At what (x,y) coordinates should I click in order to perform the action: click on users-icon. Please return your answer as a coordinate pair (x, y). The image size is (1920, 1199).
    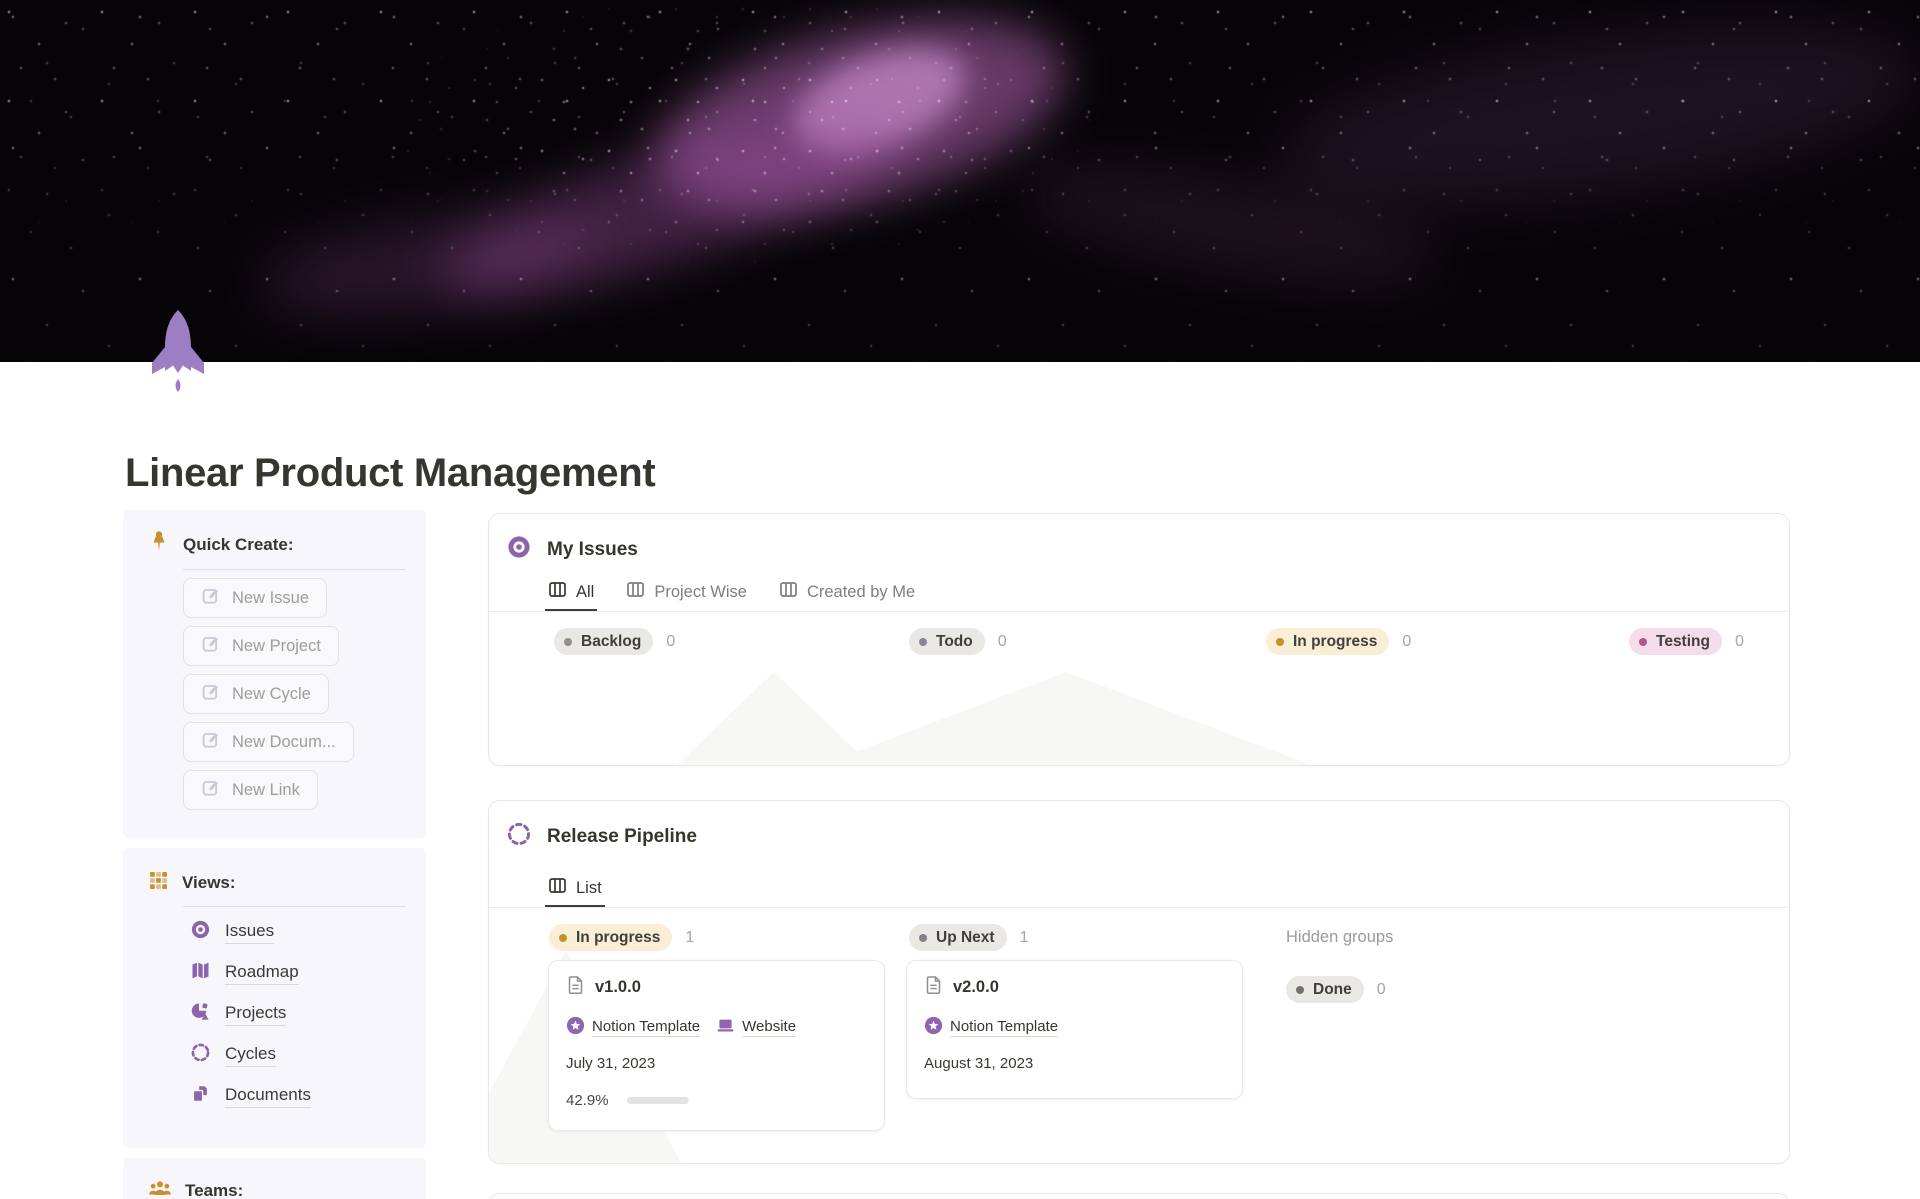
    Looking at the image, I should click on (160, 1188).